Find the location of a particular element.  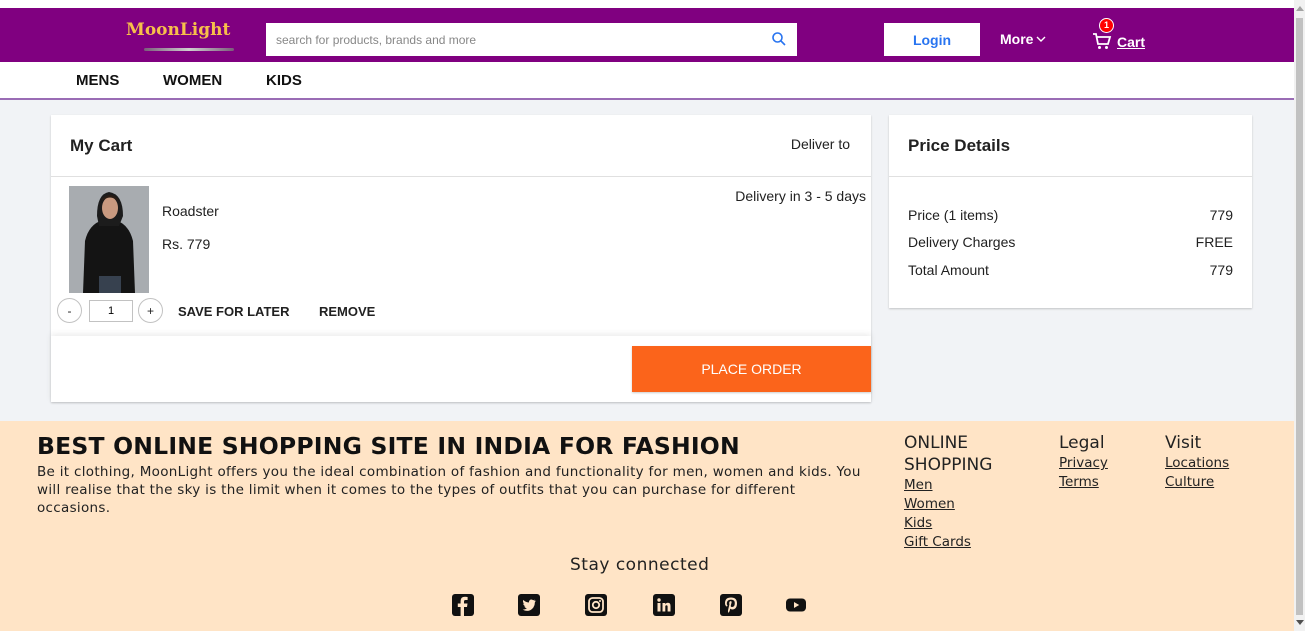

chevron-down-icon is located at coordinates (1041, 39).